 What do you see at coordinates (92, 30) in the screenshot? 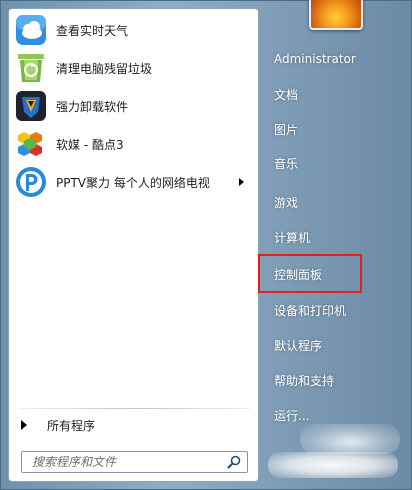
I see `program-label: 查看实时天气` at bounding box center [92, 30].